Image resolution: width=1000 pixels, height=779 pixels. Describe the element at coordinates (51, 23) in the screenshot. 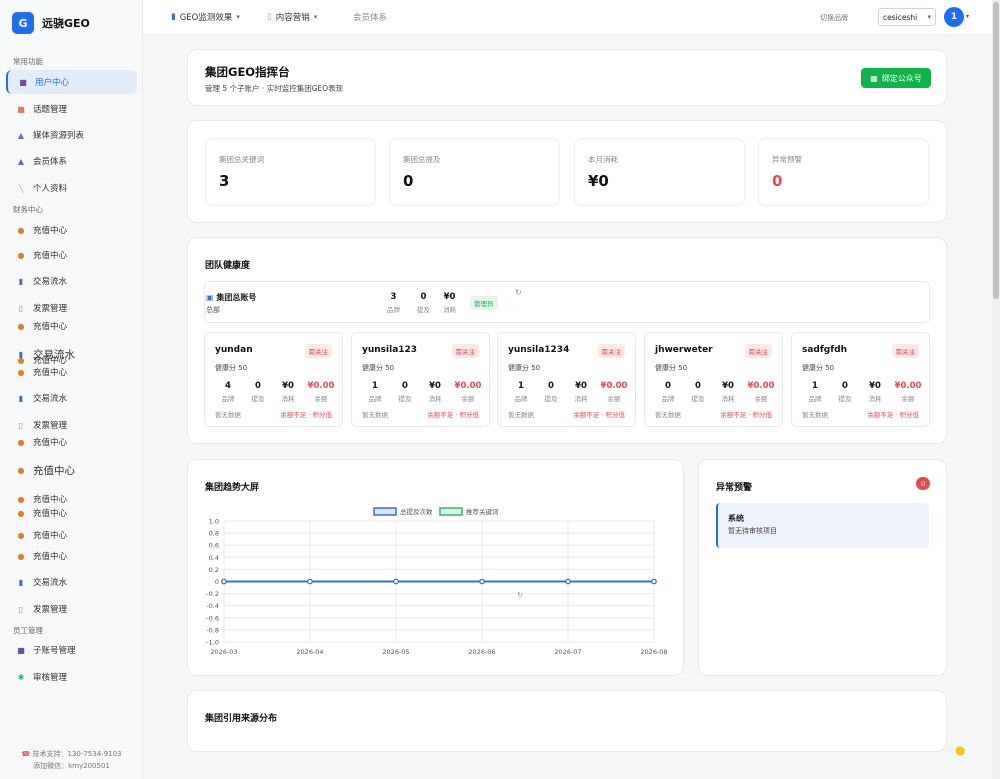

I see `brand: G 远骁GEO` at that location.